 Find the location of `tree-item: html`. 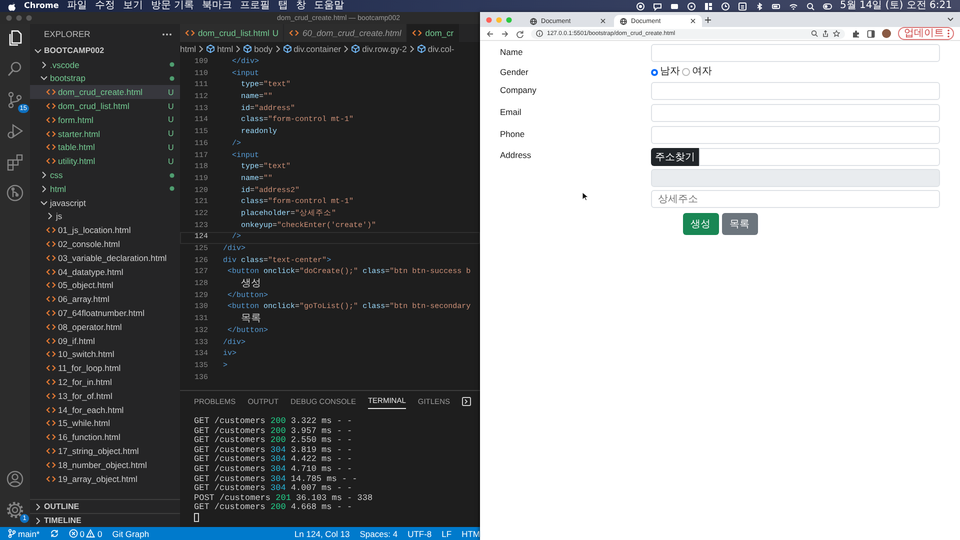

tree-item: html is located at coordinates (105, 189).